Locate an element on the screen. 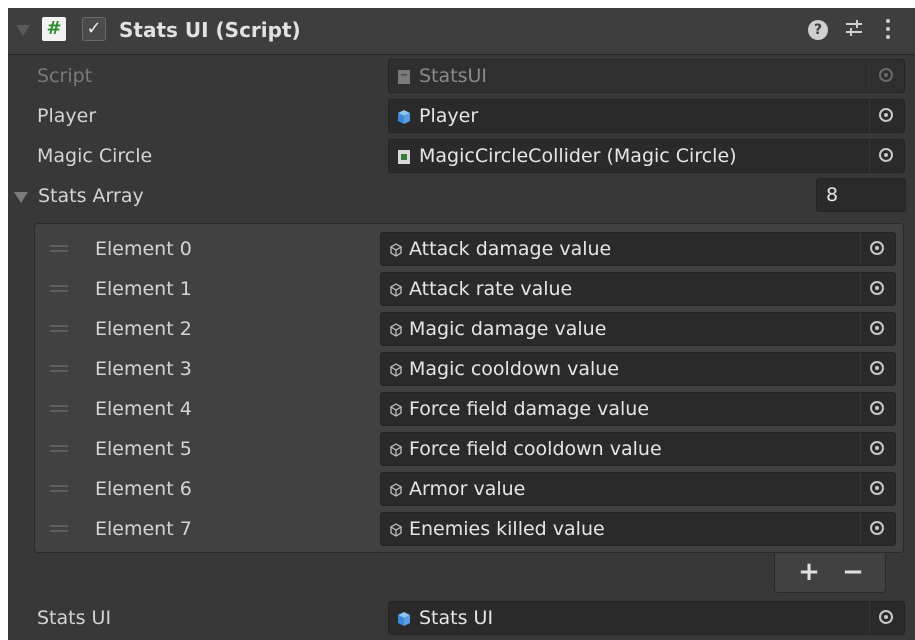 This screenshot has height=640, width=915. element-field: Force field cooldown value is located at coordinates (638, 449).